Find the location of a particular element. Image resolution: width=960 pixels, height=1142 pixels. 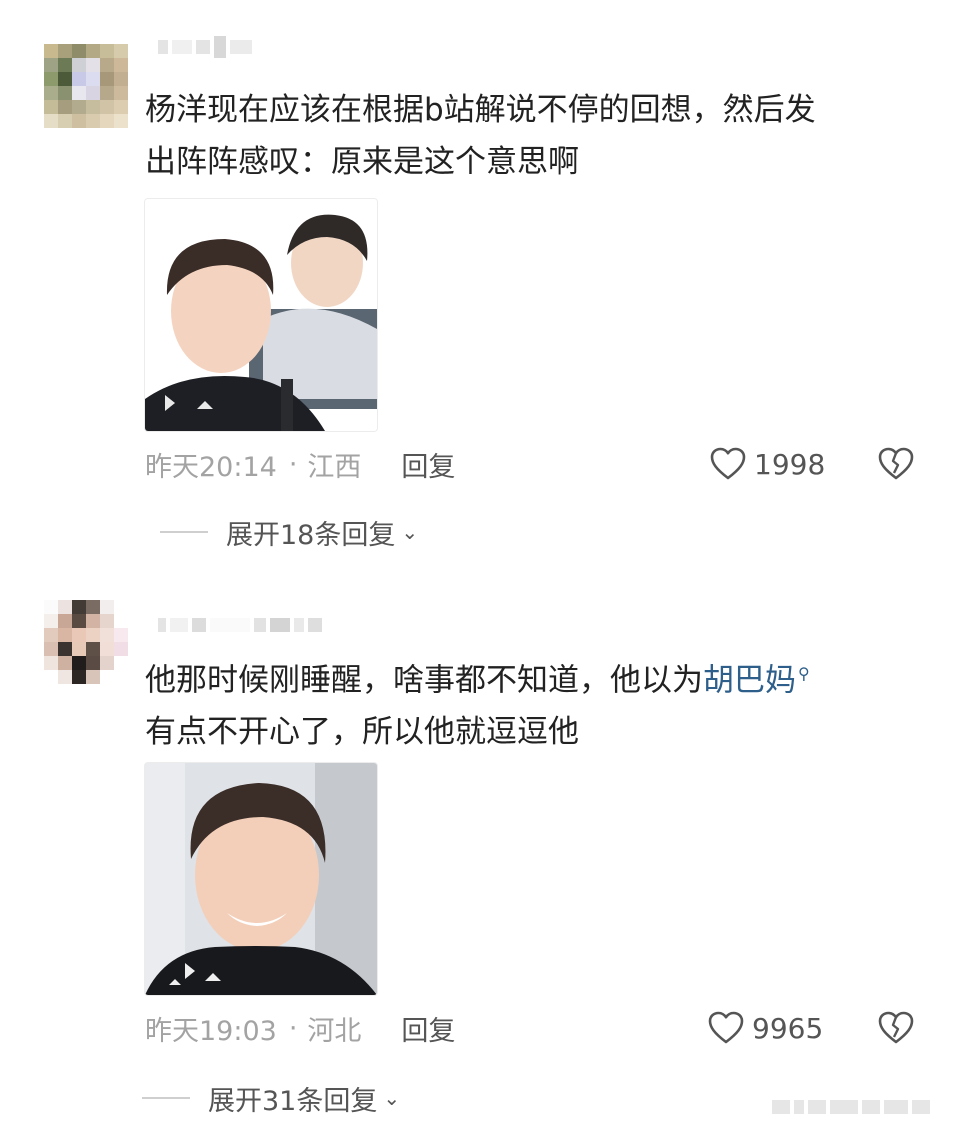

comment-time: 昨天19:03 is located at coordinates (211, 1031).